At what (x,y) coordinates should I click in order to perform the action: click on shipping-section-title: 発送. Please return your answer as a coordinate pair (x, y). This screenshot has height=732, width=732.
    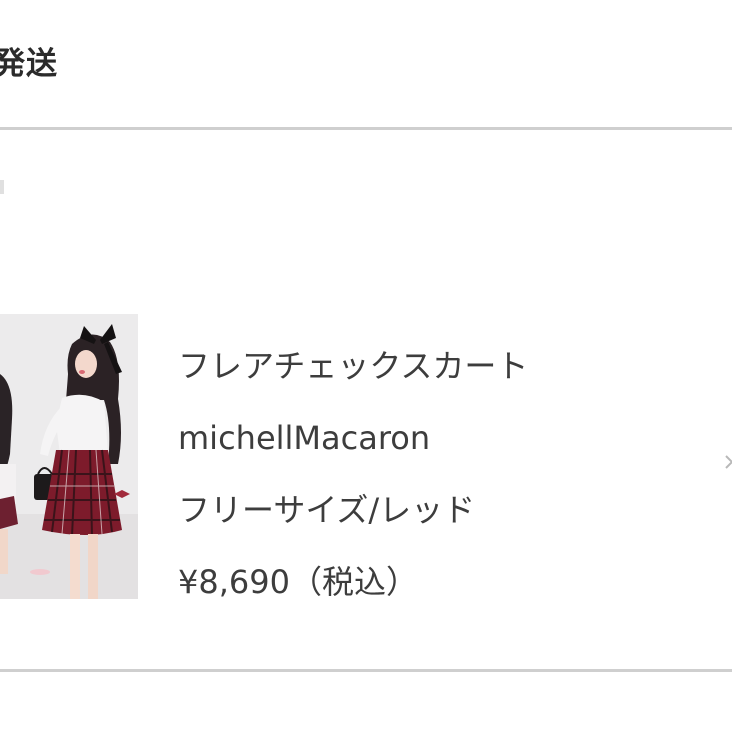
    Looking at the image, I should click on (29, 64).